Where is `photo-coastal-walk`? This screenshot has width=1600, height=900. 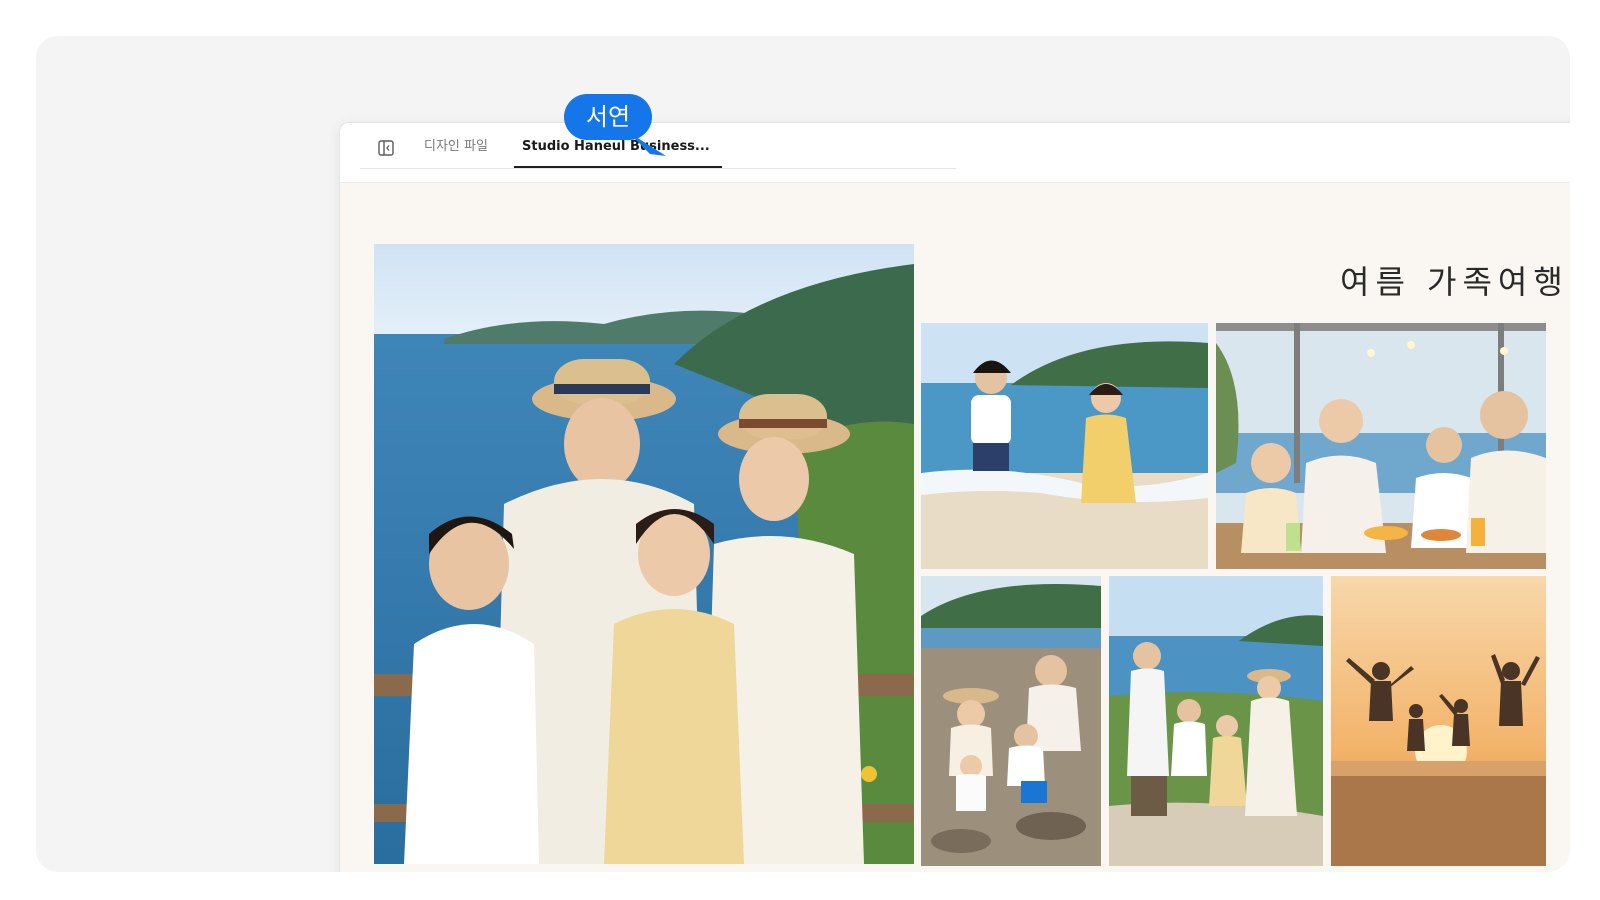 photo-coastal-walk is located at coordinates (1216, 721).